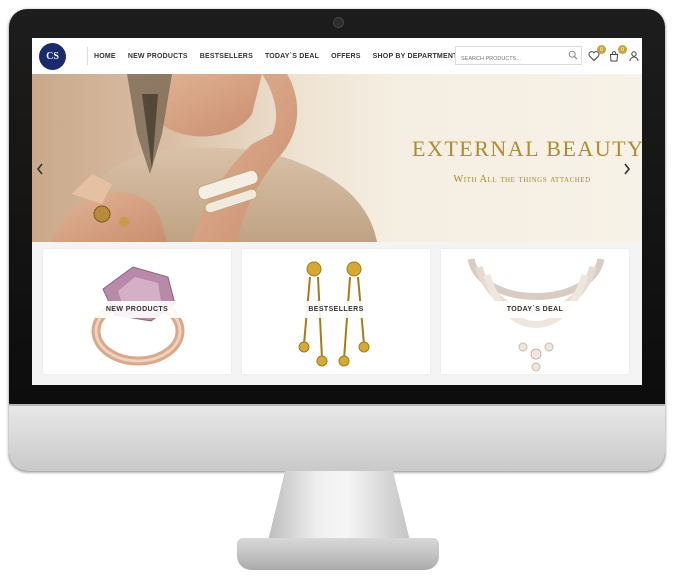  I want to click on card-label: BESTSELLERS, so click(336, 309).